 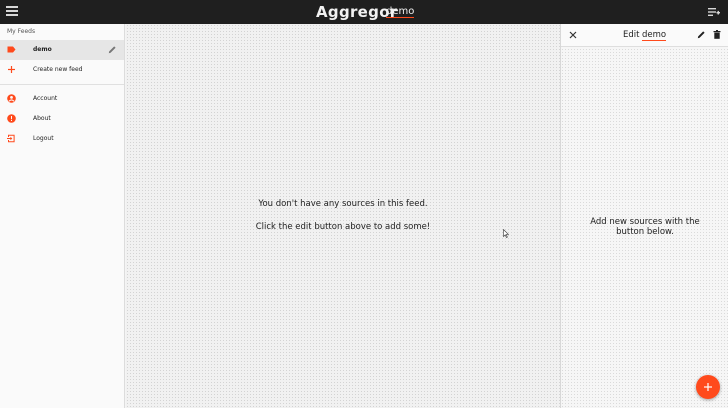 What do you see at coordinates (62, 84) in the screenshot?
I see `sidebar-divider` at bounding box center [62, 84].